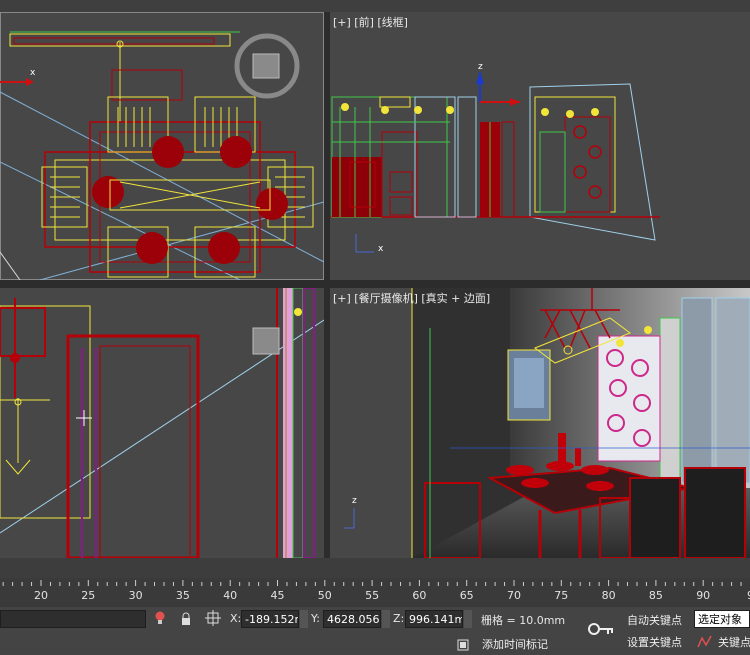 The width and height of the screenshot is (750, 655). I want to click on key-filters-button: 关键点, so click(734, 642).